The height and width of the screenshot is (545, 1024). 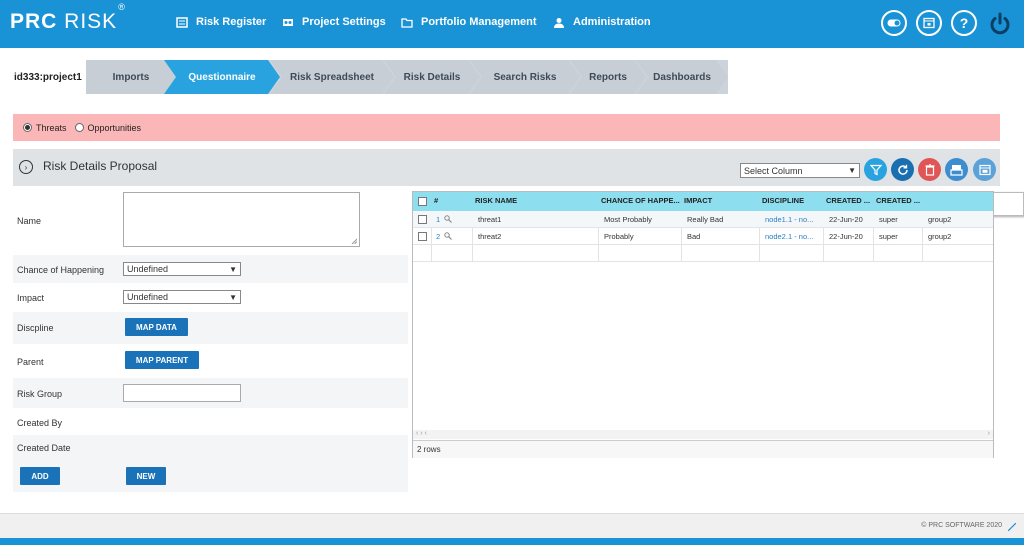 I want to click on trash-icon, so click(x=929, y=169).